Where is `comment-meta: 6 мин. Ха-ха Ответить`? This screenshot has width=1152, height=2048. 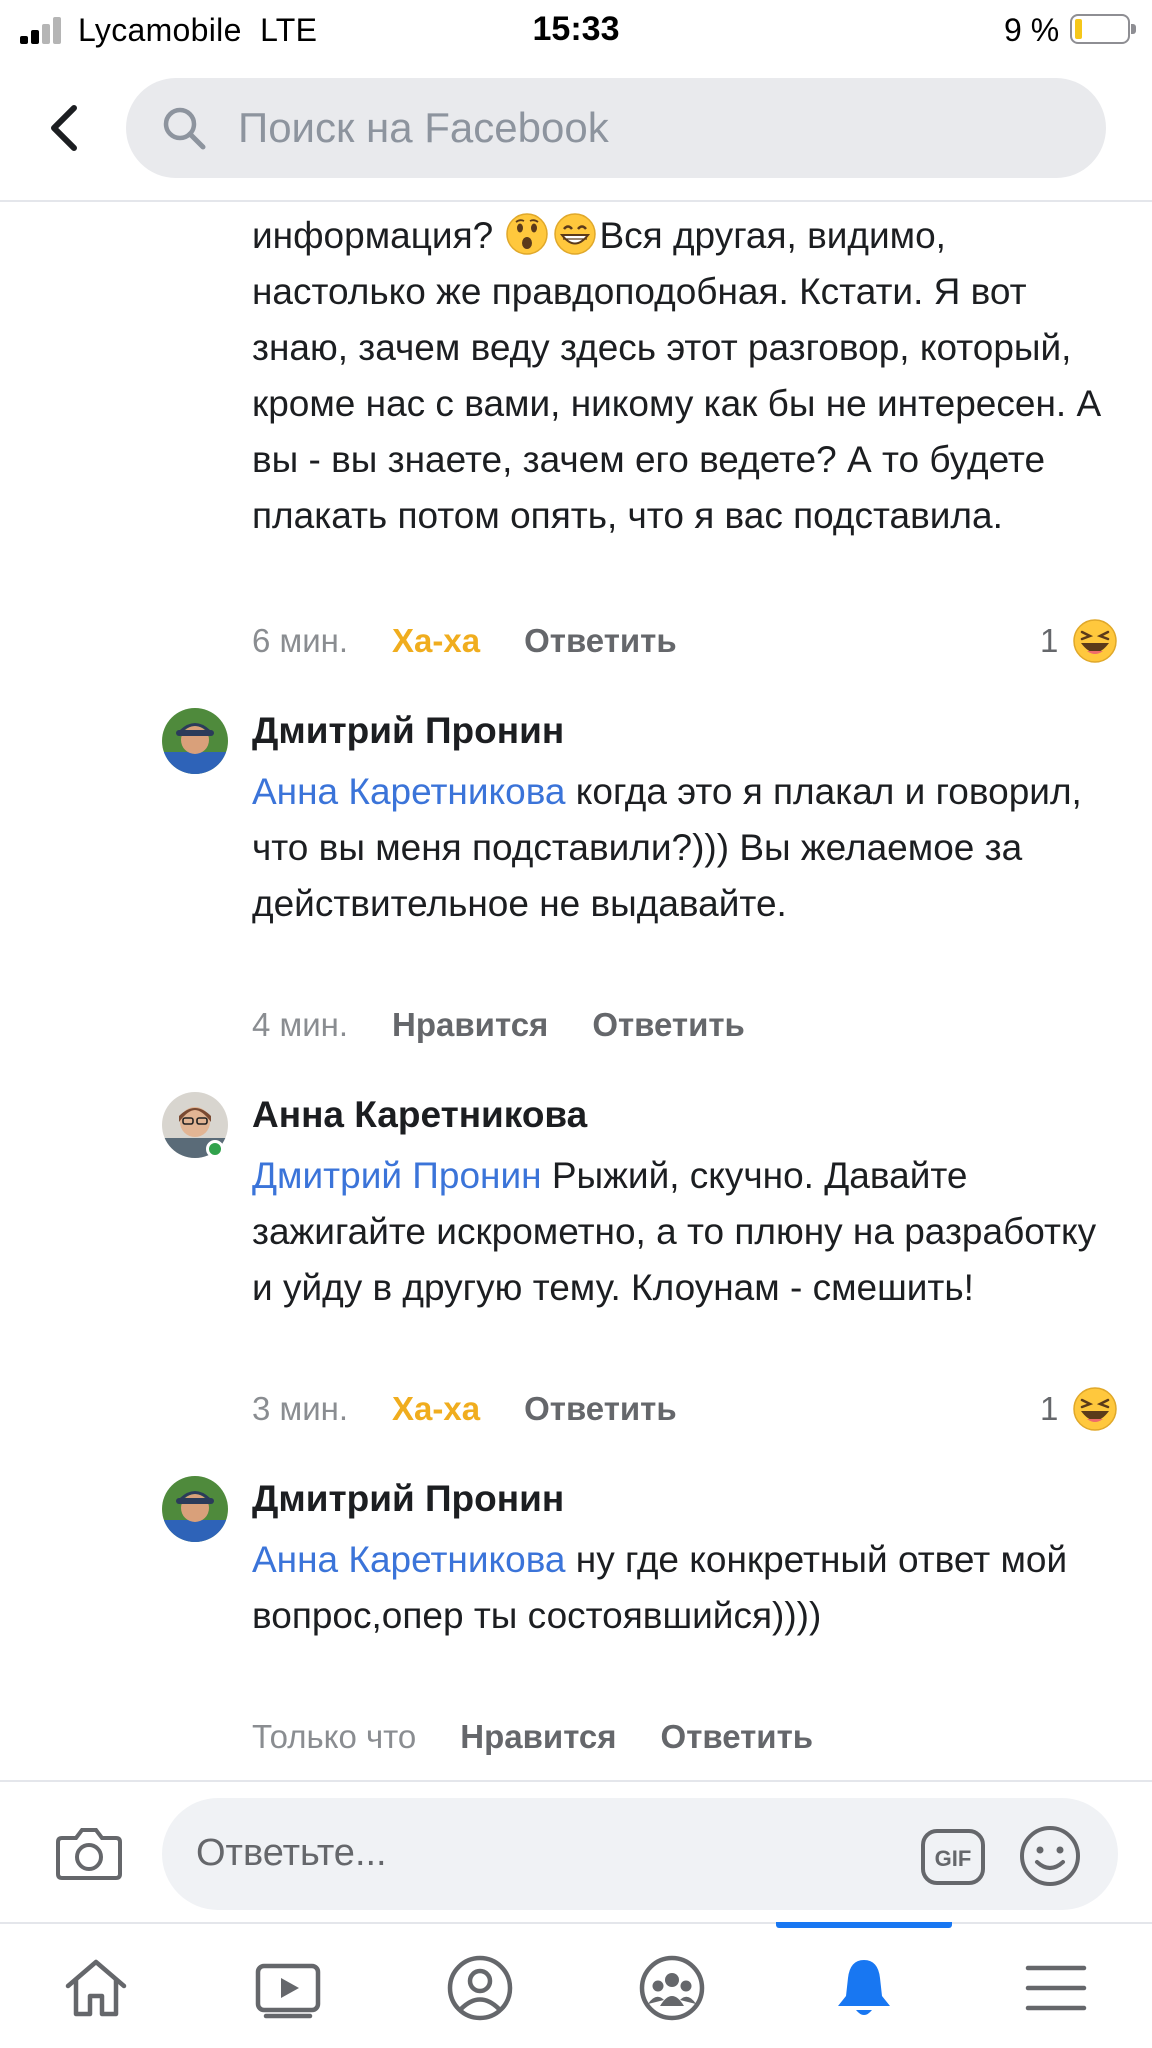 comment-meta: 6 мин. Ха-ха Ответить is located at coordinates (464, 641).